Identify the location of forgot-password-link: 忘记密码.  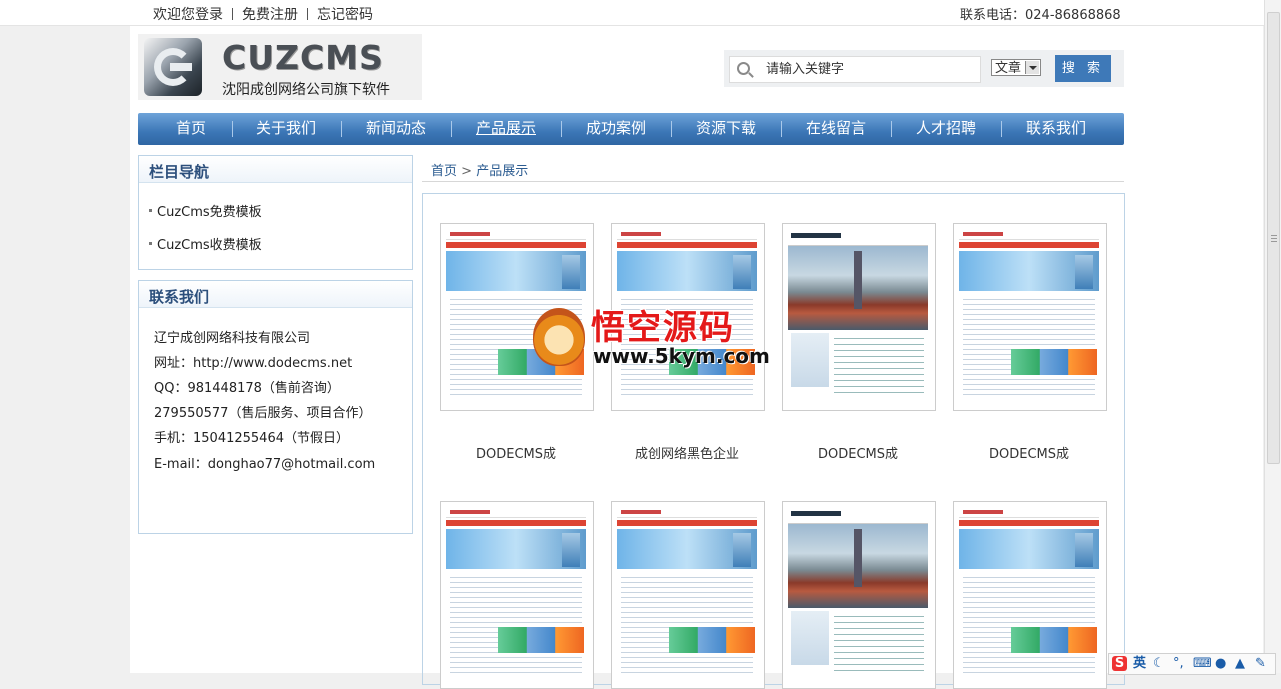
(345, 15).